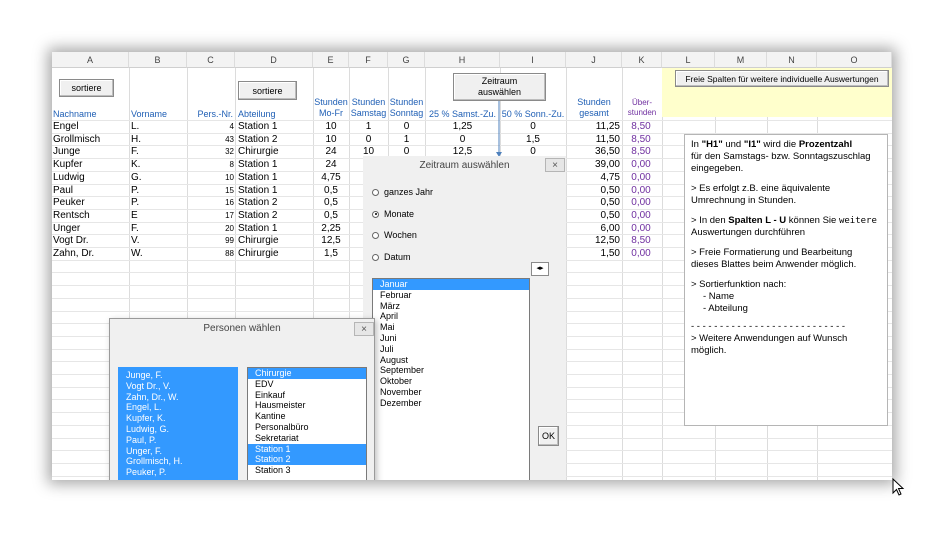  Describe the element at coordinates (451, 295) in the screenshot. I see `month-list-item: Februar` at that location.